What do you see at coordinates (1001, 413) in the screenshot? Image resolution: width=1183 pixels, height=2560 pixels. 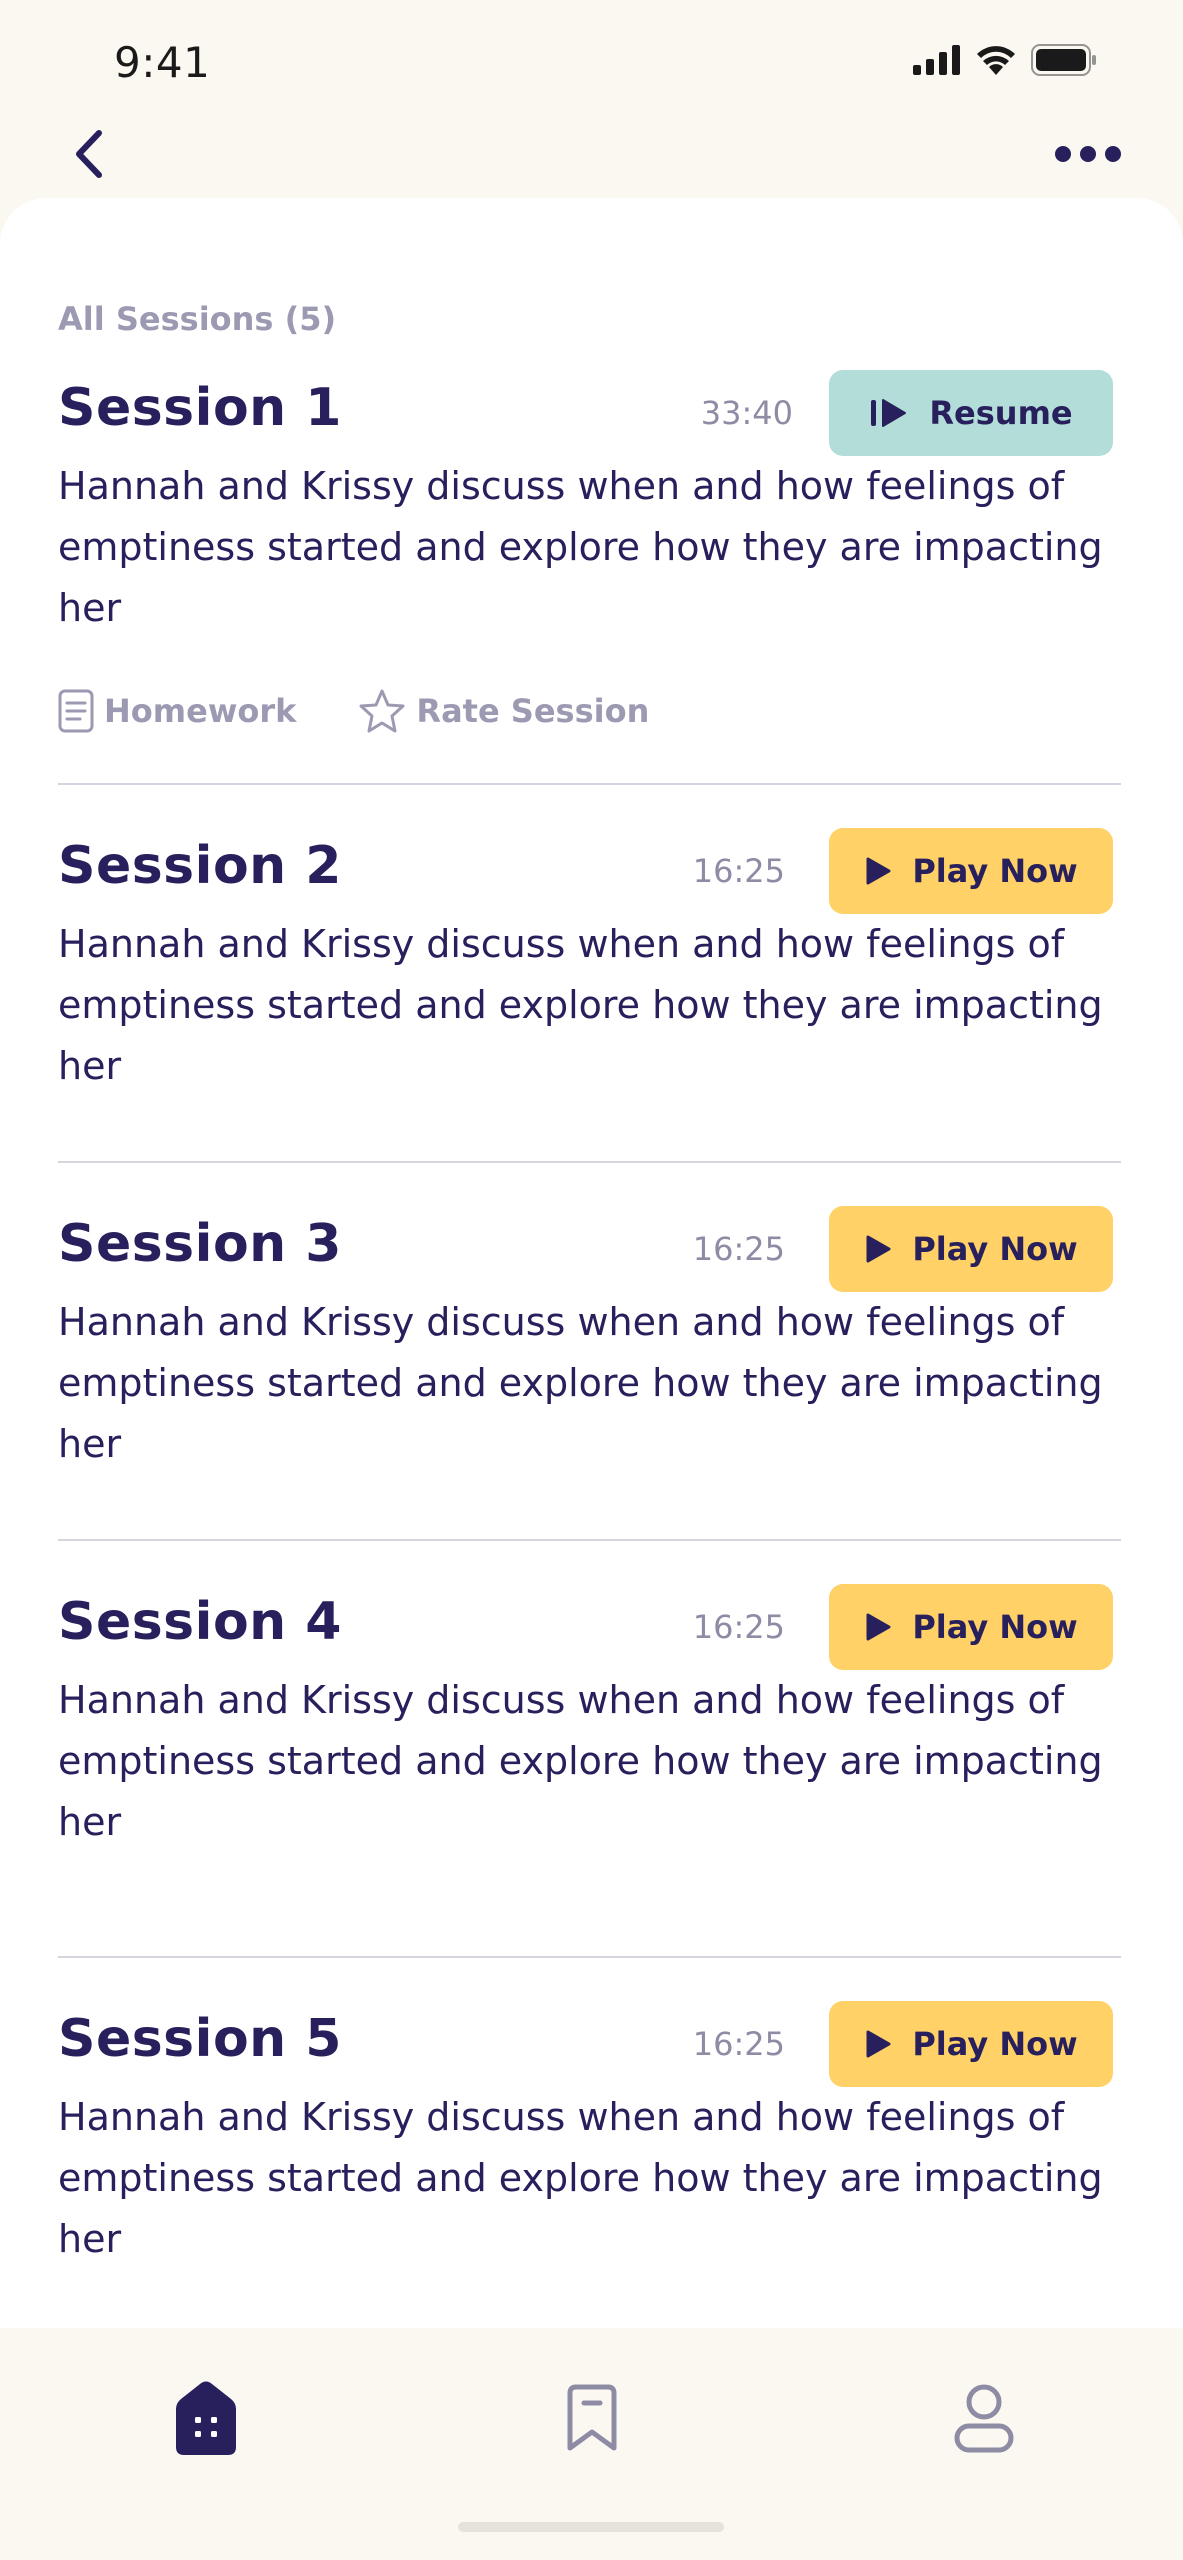 I see `resume-button-label: Resume` at bounding box center [1001, 413].